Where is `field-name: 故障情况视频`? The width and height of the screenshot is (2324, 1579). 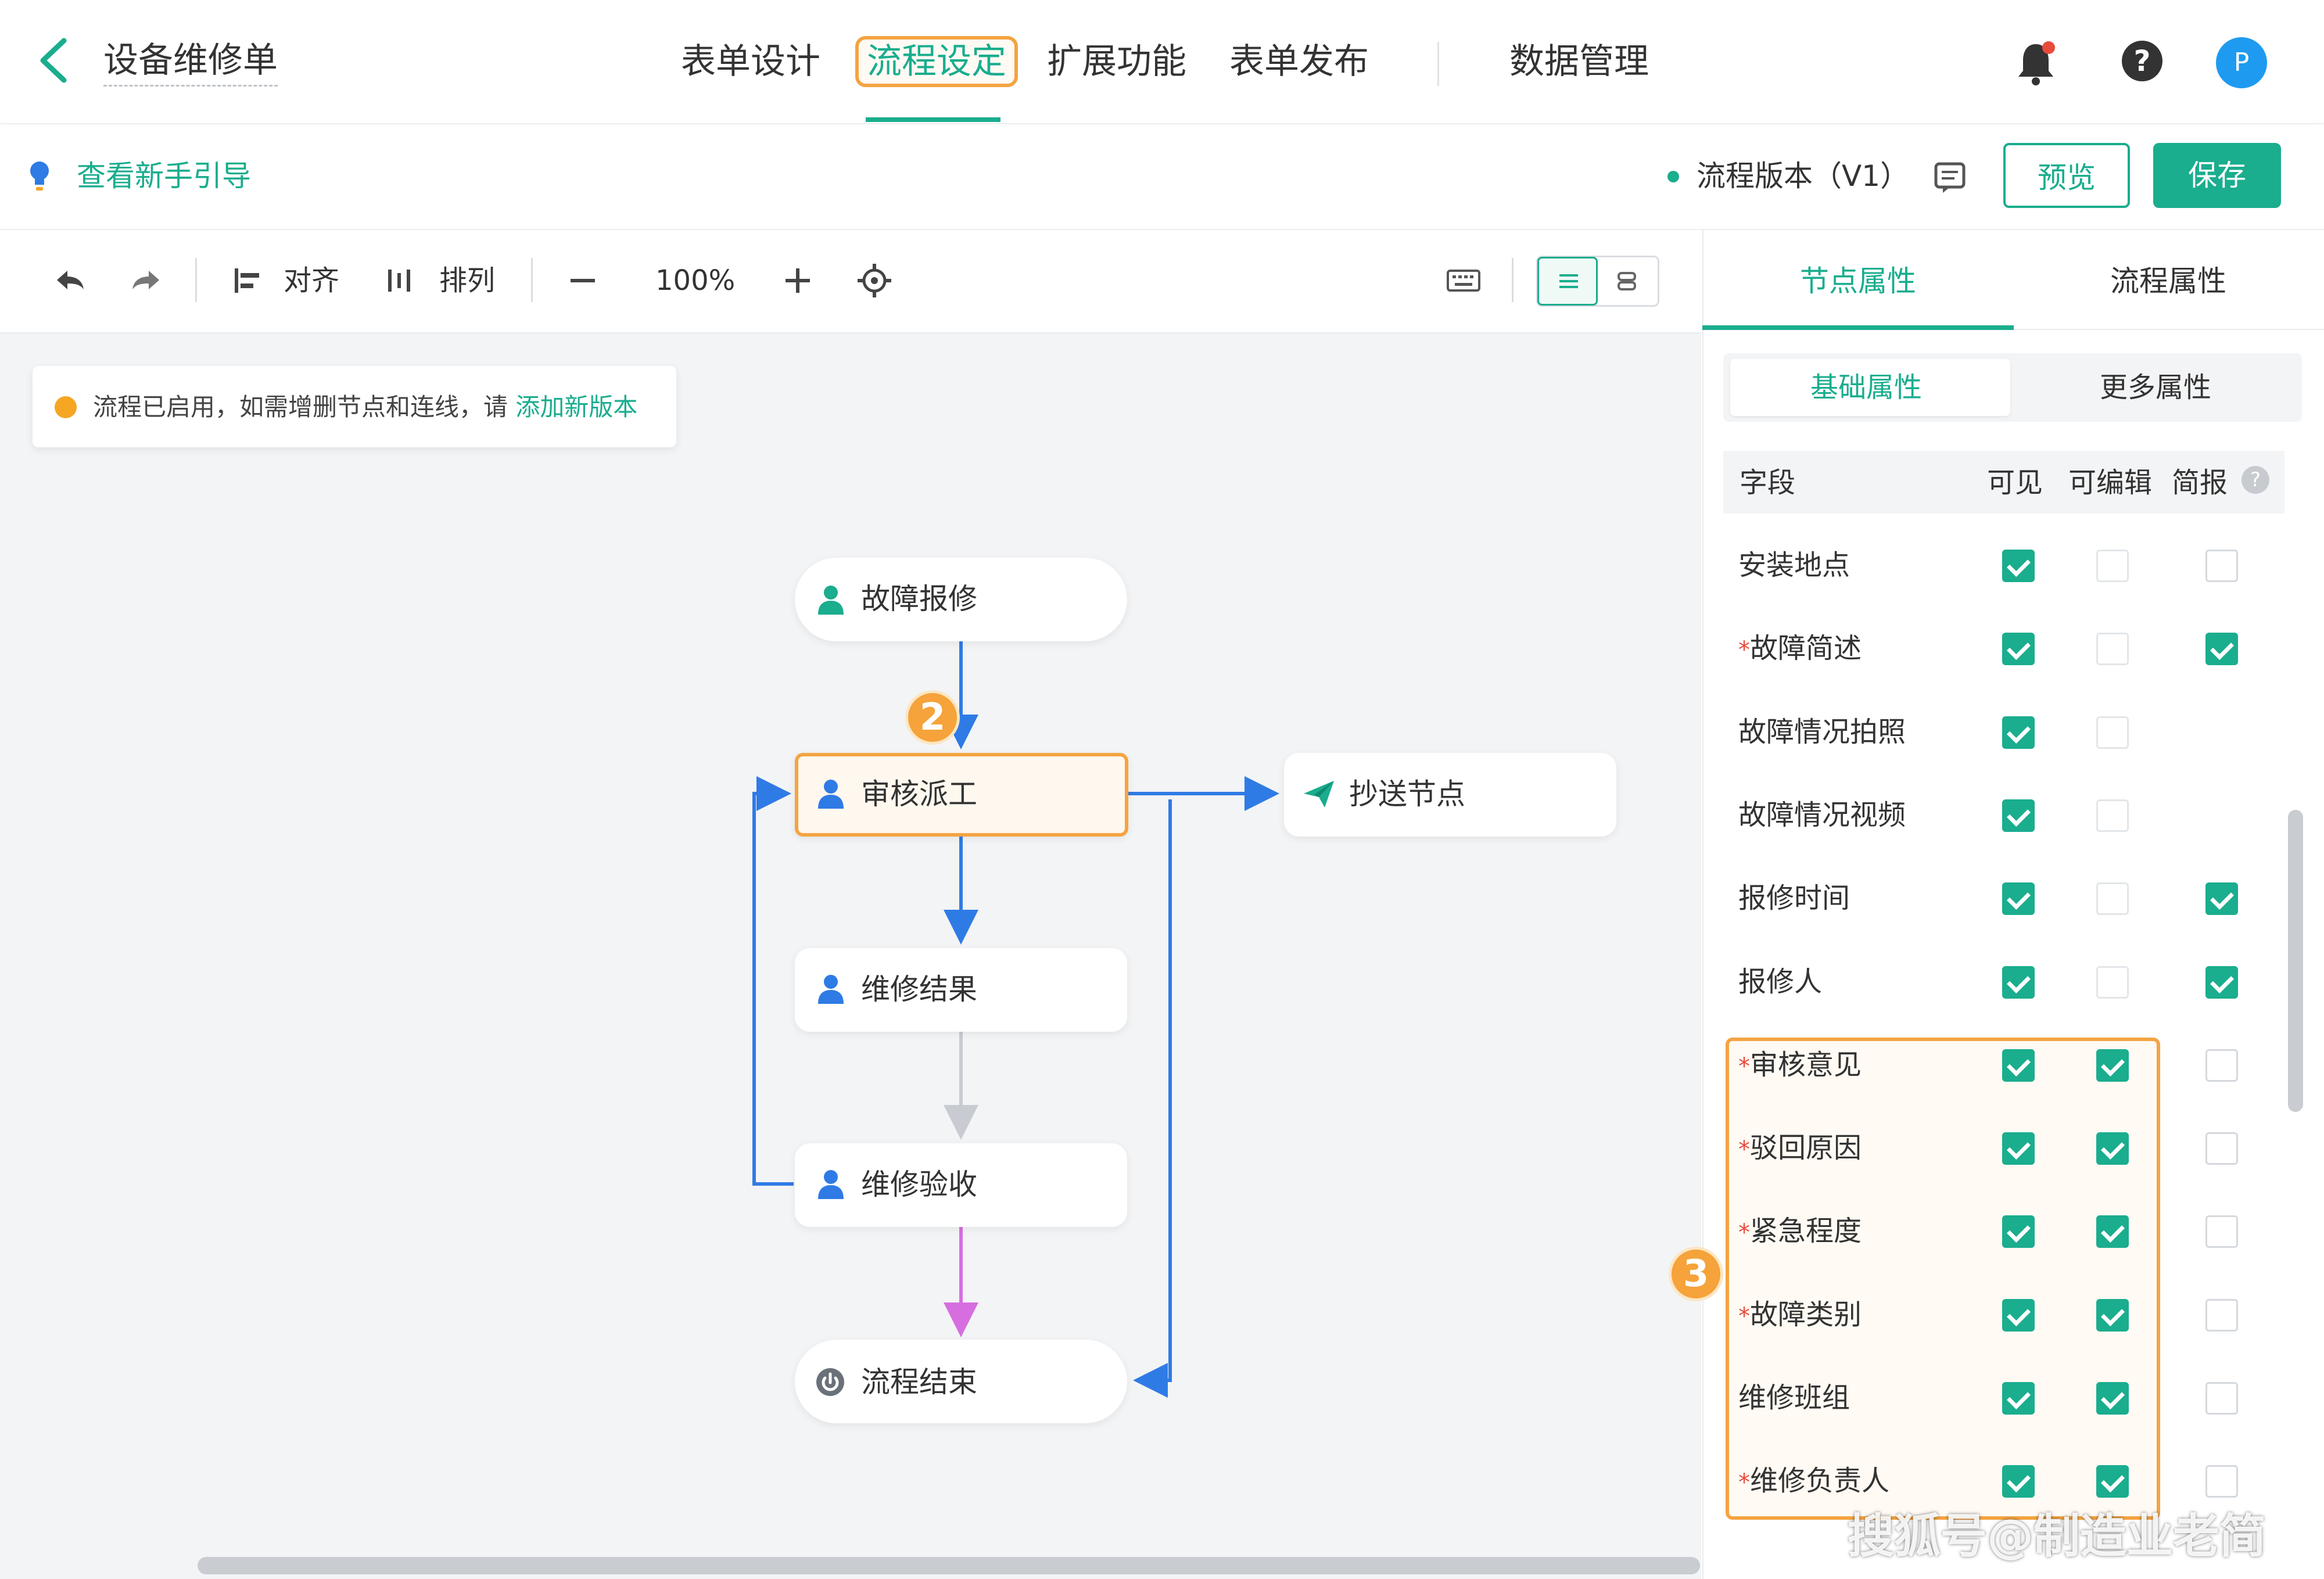
field-name: 故障情况视频 is located at coordinates (1822, 815).